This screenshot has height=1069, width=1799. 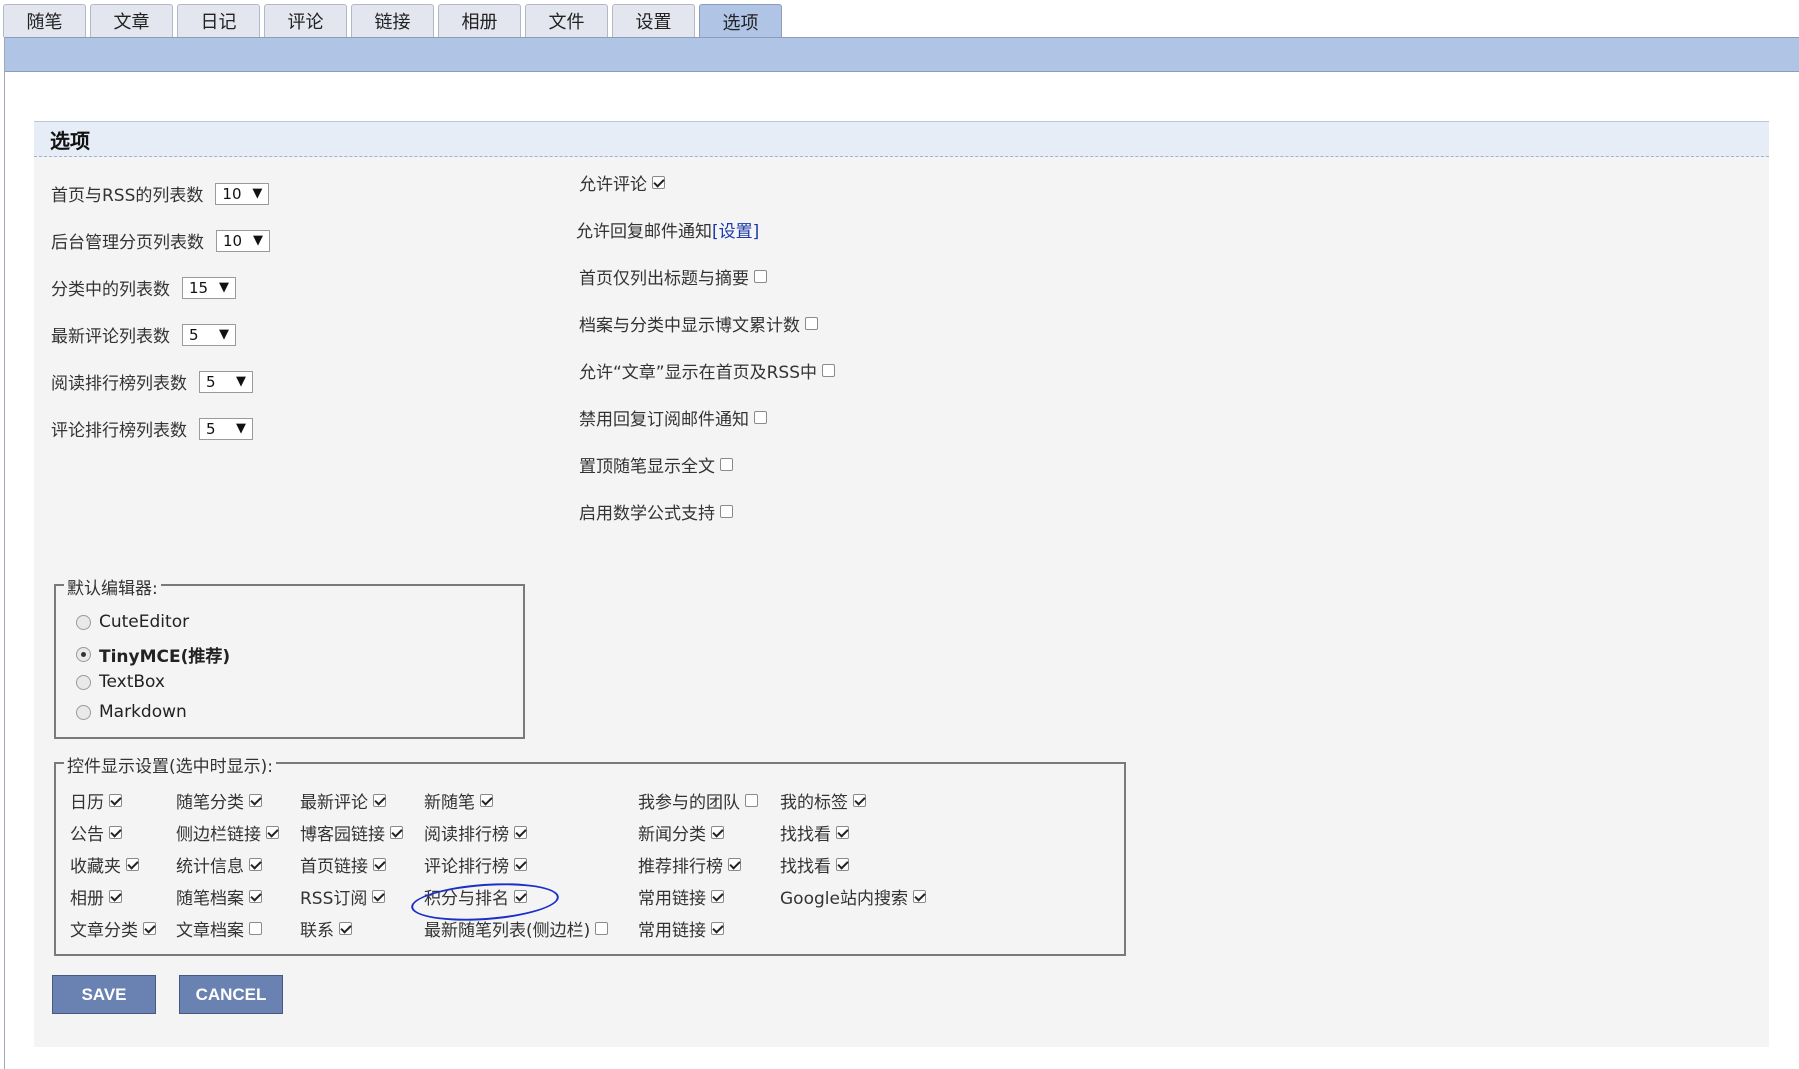 I want to click on widget-my-tags: 我的标签, so click(x=823, y=800).